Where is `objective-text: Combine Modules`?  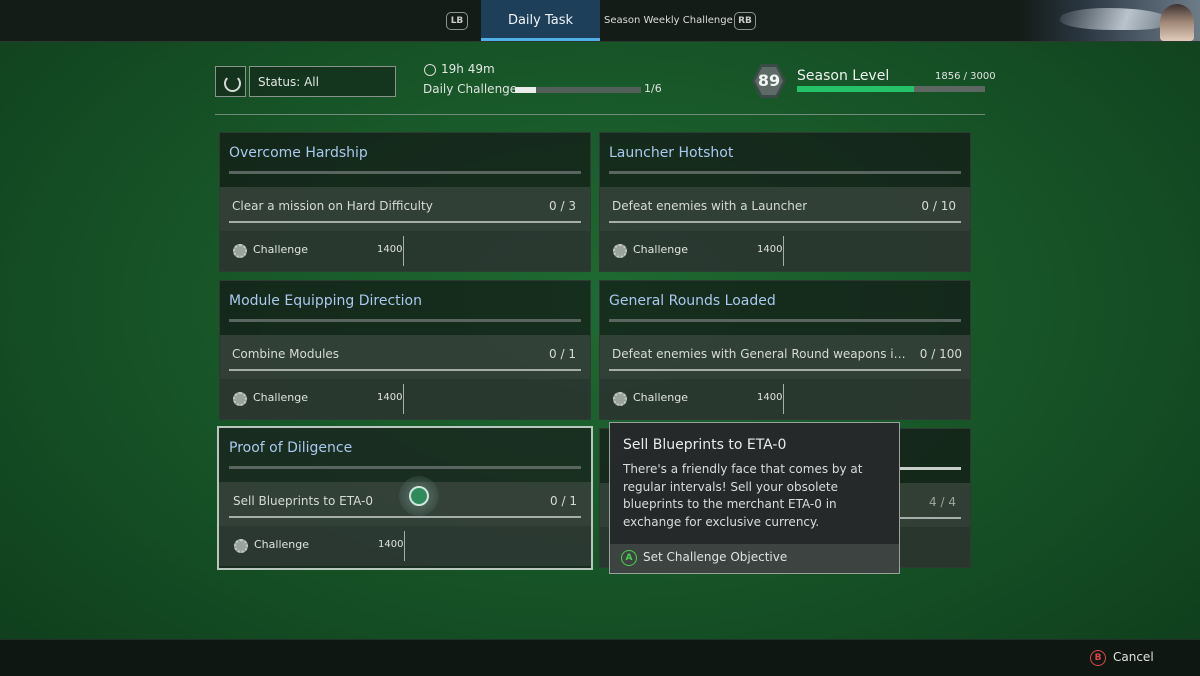
objective-text: Combine Modules is located at coordinates (286, 354).